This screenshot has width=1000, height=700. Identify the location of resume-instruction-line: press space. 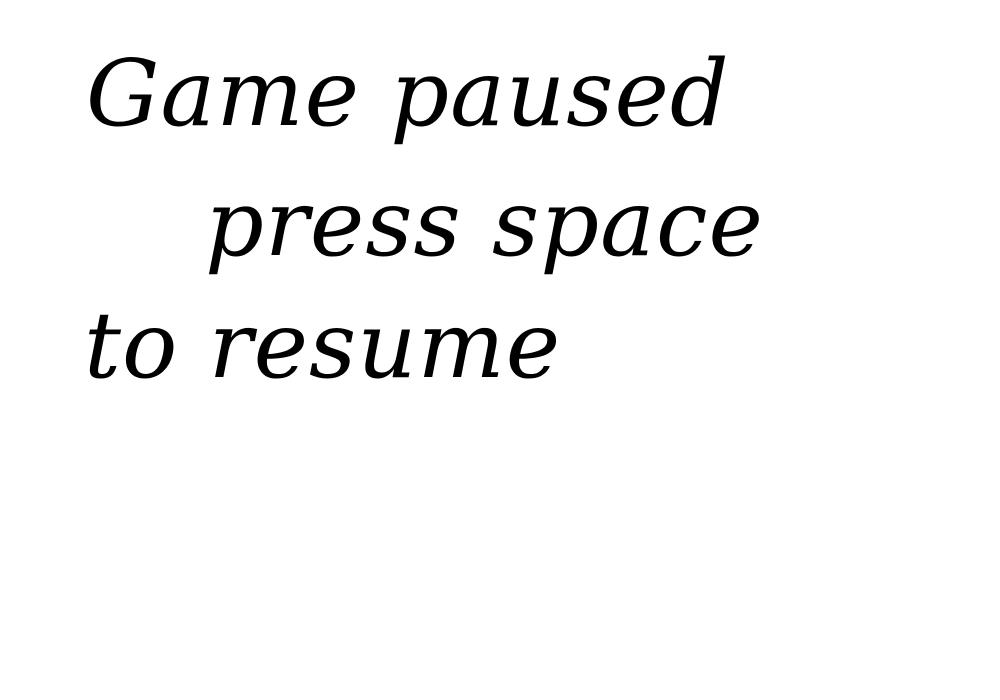
(484, 223).